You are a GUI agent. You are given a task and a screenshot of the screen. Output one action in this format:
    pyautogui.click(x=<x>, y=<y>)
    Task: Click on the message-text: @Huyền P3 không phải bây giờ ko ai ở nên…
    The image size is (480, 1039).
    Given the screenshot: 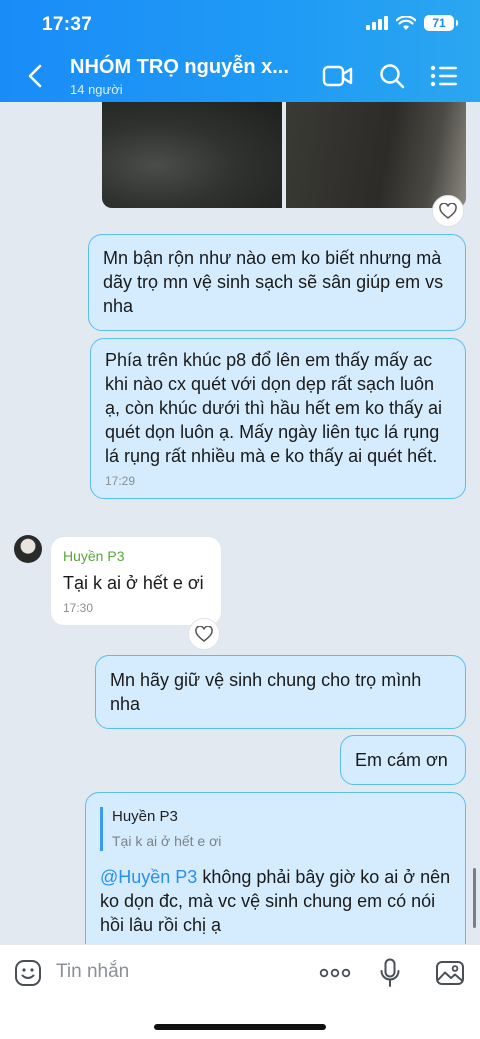 What is the action you would take?
    pyautogui.click(x=275, y=901)
    